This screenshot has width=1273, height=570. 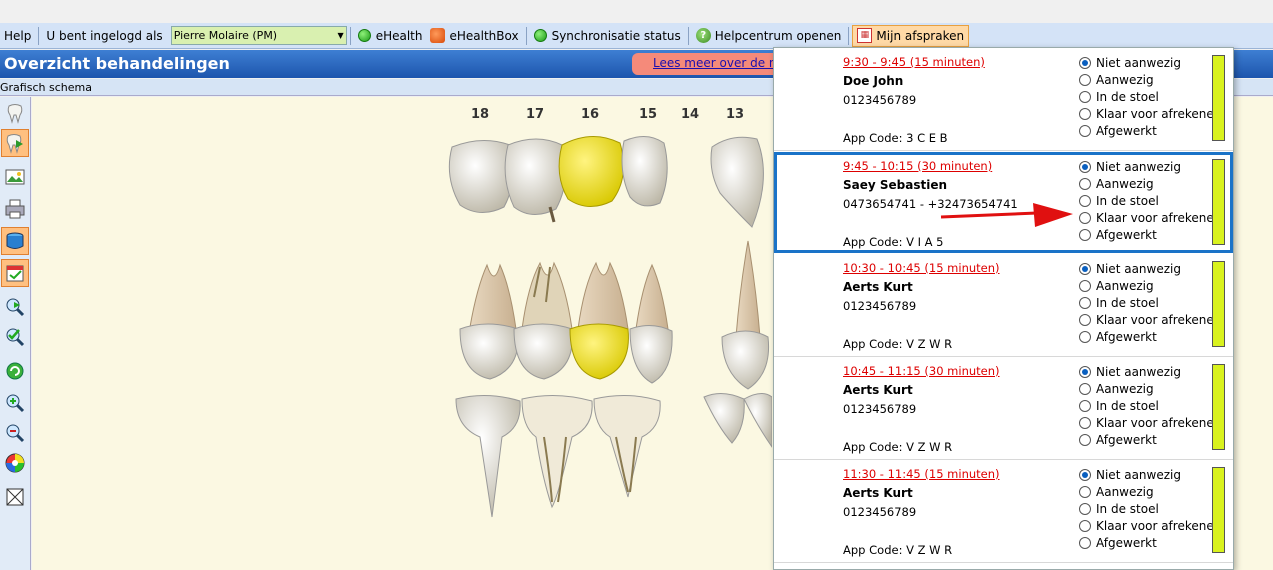 What do you see at coordinates (737, 420) in the screenshot?
I see `tooth-13-lingual` at bounding box center [737, 420].